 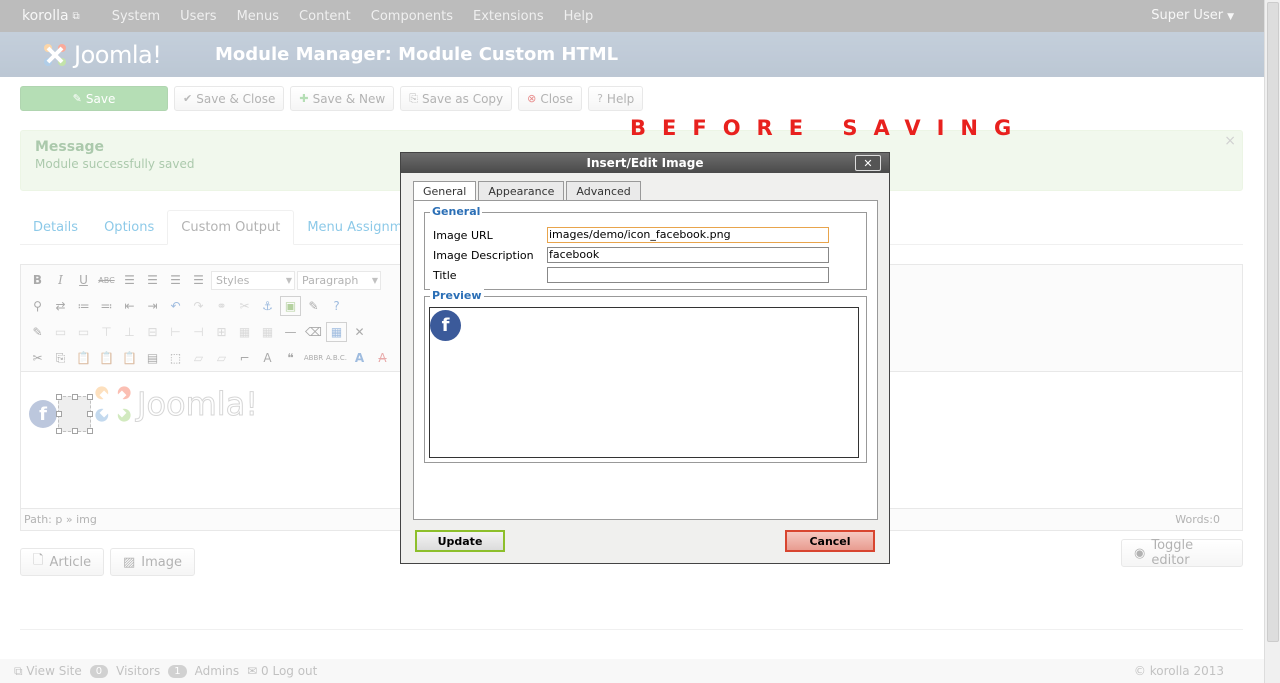 What do you see at coordinates (521, 190) in the screenshot?
I see `dialog-tab-appearance: Appearance` at bounding box center [521, 190].